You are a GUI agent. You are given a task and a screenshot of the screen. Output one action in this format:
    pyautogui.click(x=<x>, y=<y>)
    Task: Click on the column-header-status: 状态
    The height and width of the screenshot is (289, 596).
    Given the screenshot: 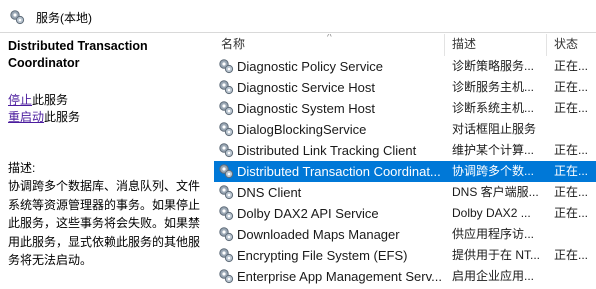 What is the action you would take?
    pyautogui.click(x=571, y=45)
    